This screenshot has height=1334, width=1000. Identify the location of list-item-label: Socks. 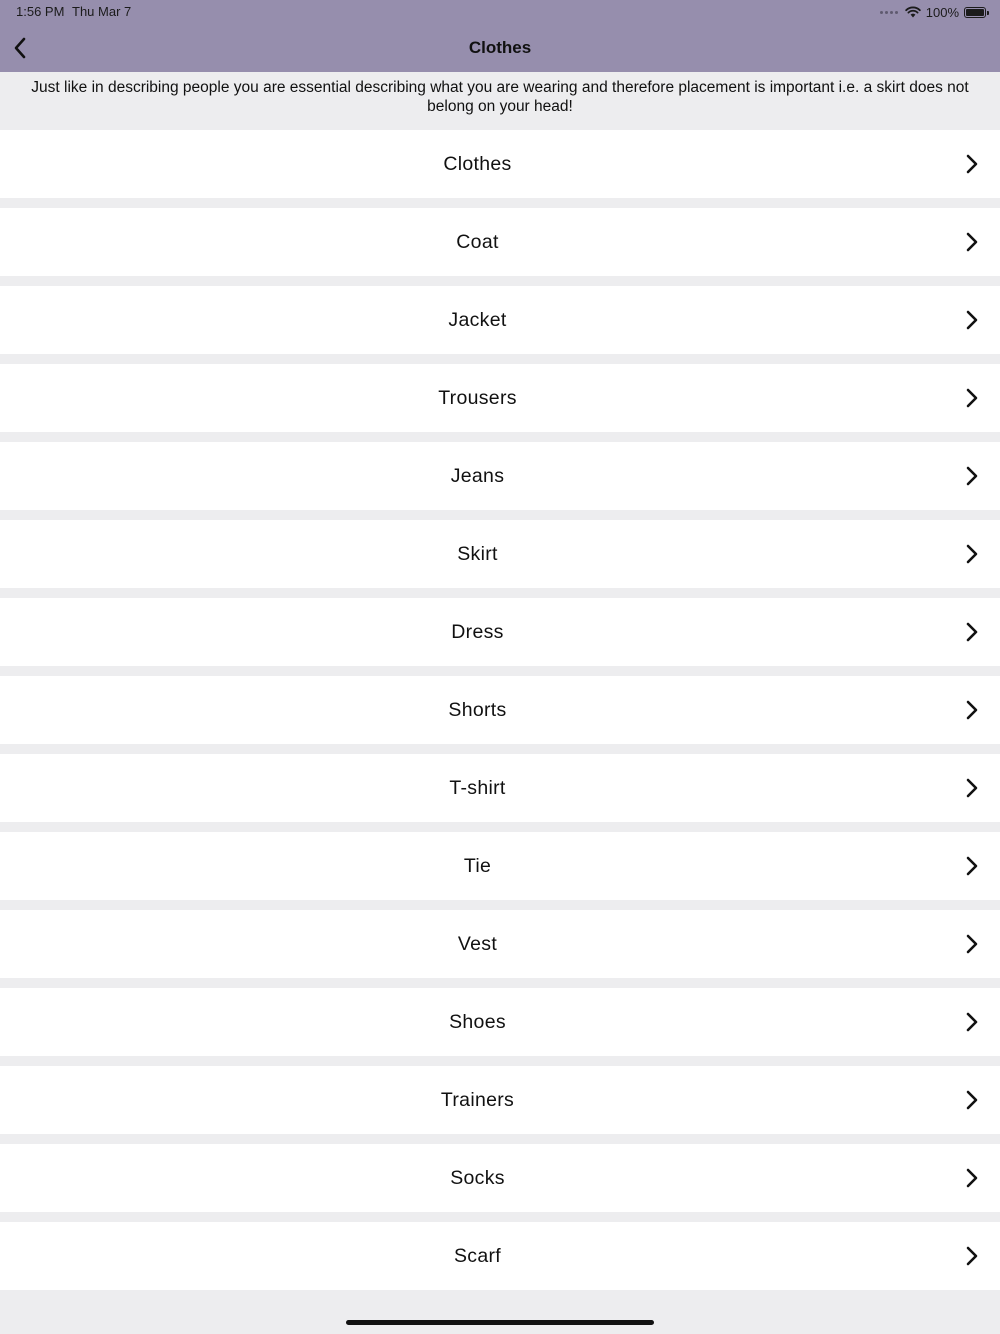
(477, 1178).